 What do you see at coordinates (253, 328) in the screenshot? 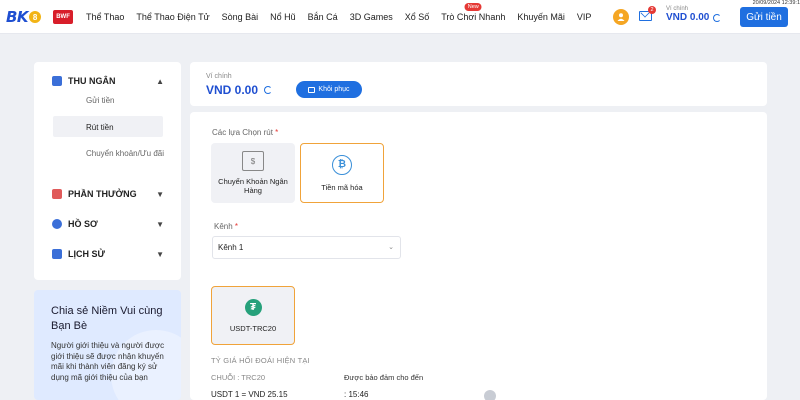
I see `currency-label: USDT-TRC20` at bounding box center [253, 328].